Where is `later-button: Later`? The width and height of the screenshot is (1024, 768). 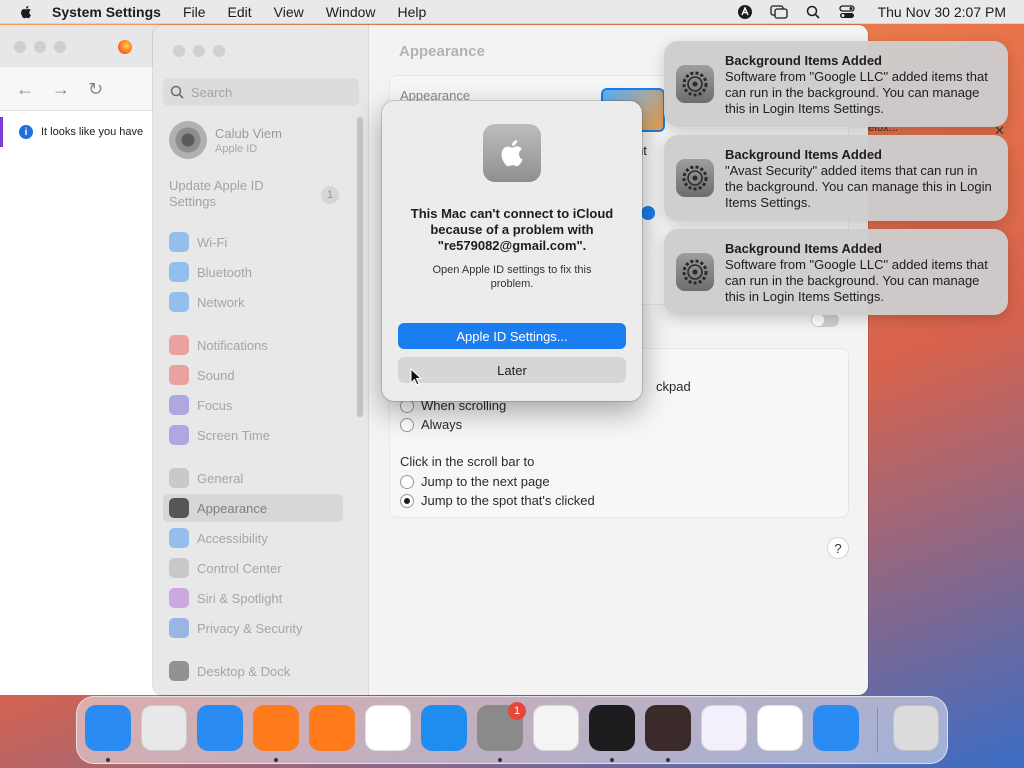
later-button: Later is located at coordinates (512, 370).